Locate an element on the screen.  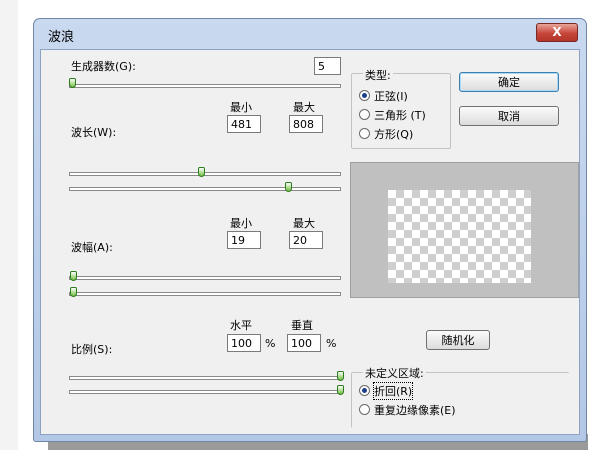
type-sine-radio is located at coordinates (364, 95).